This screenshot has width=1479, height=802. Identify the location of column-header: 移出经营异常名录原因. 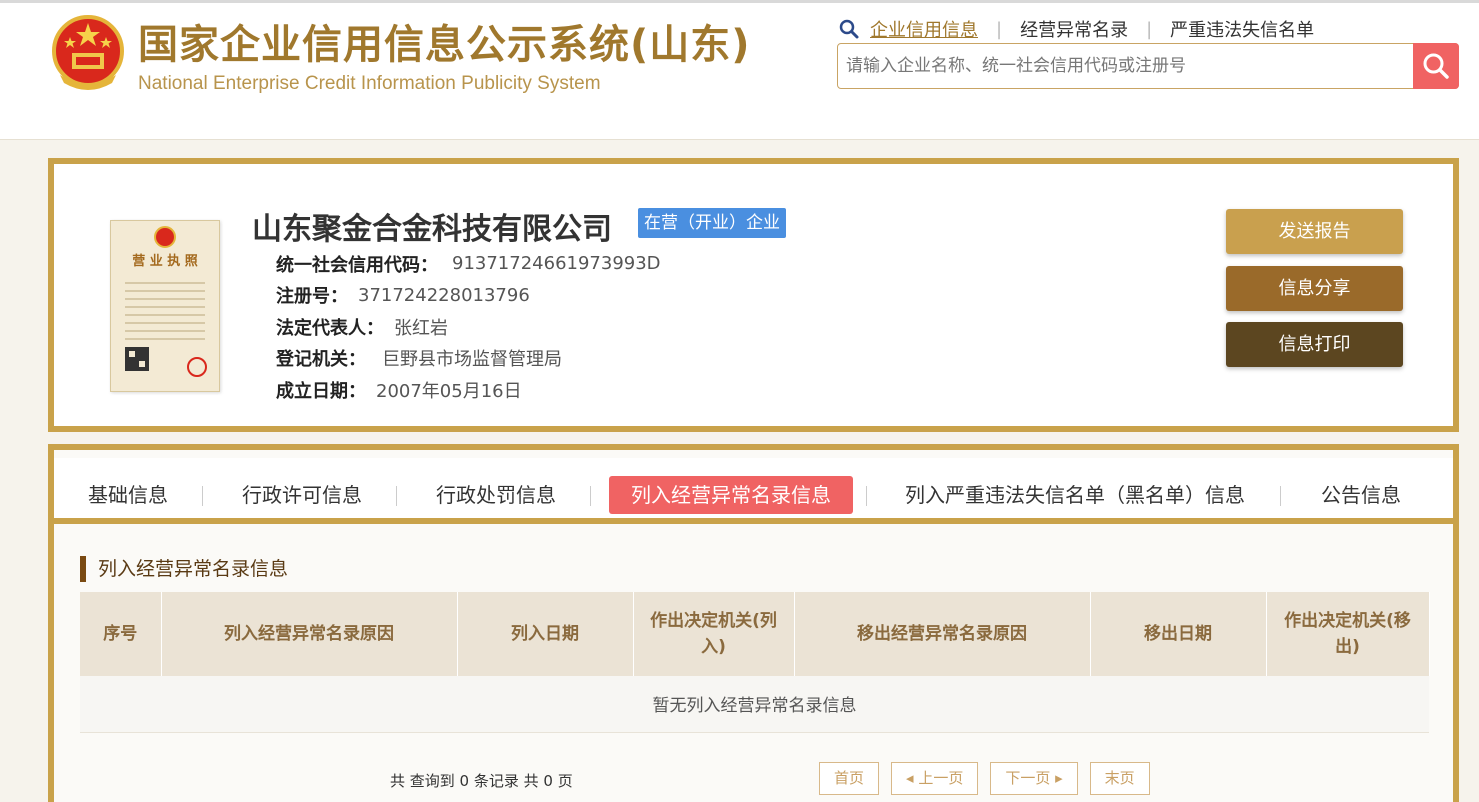
(942, 634).